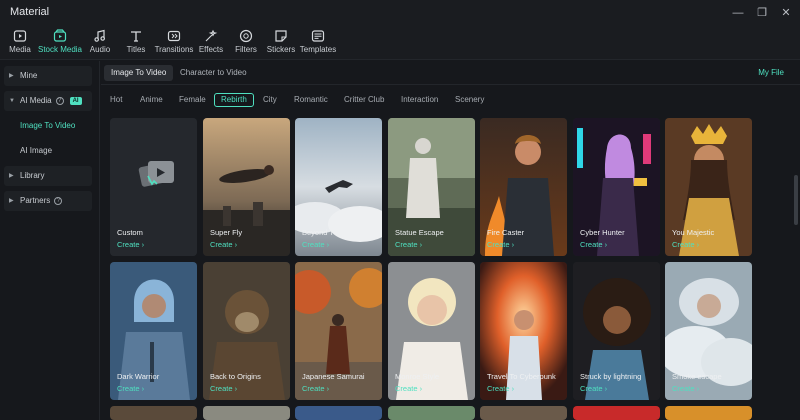 The image size is (800, 420). Describe the element at coordinates (796, 200) in the screenshot. I see `scrollbar-thumb` at that location.